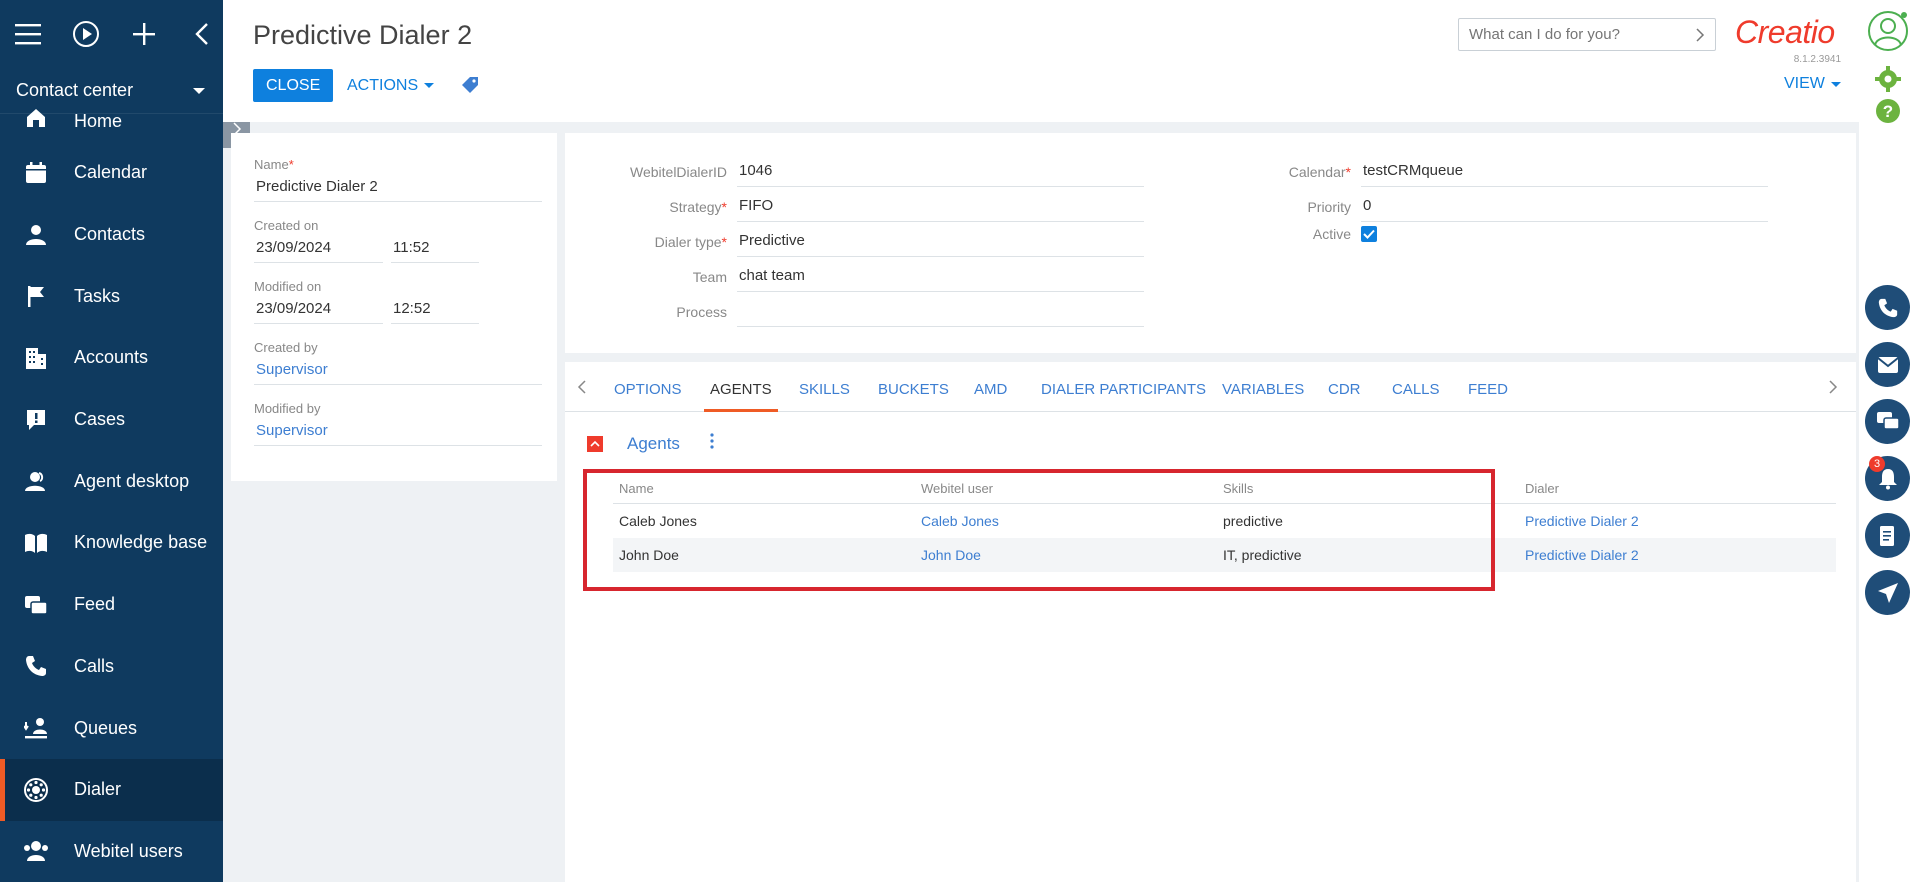  I want to click on chevron-right-icon, so click(1700, 35).